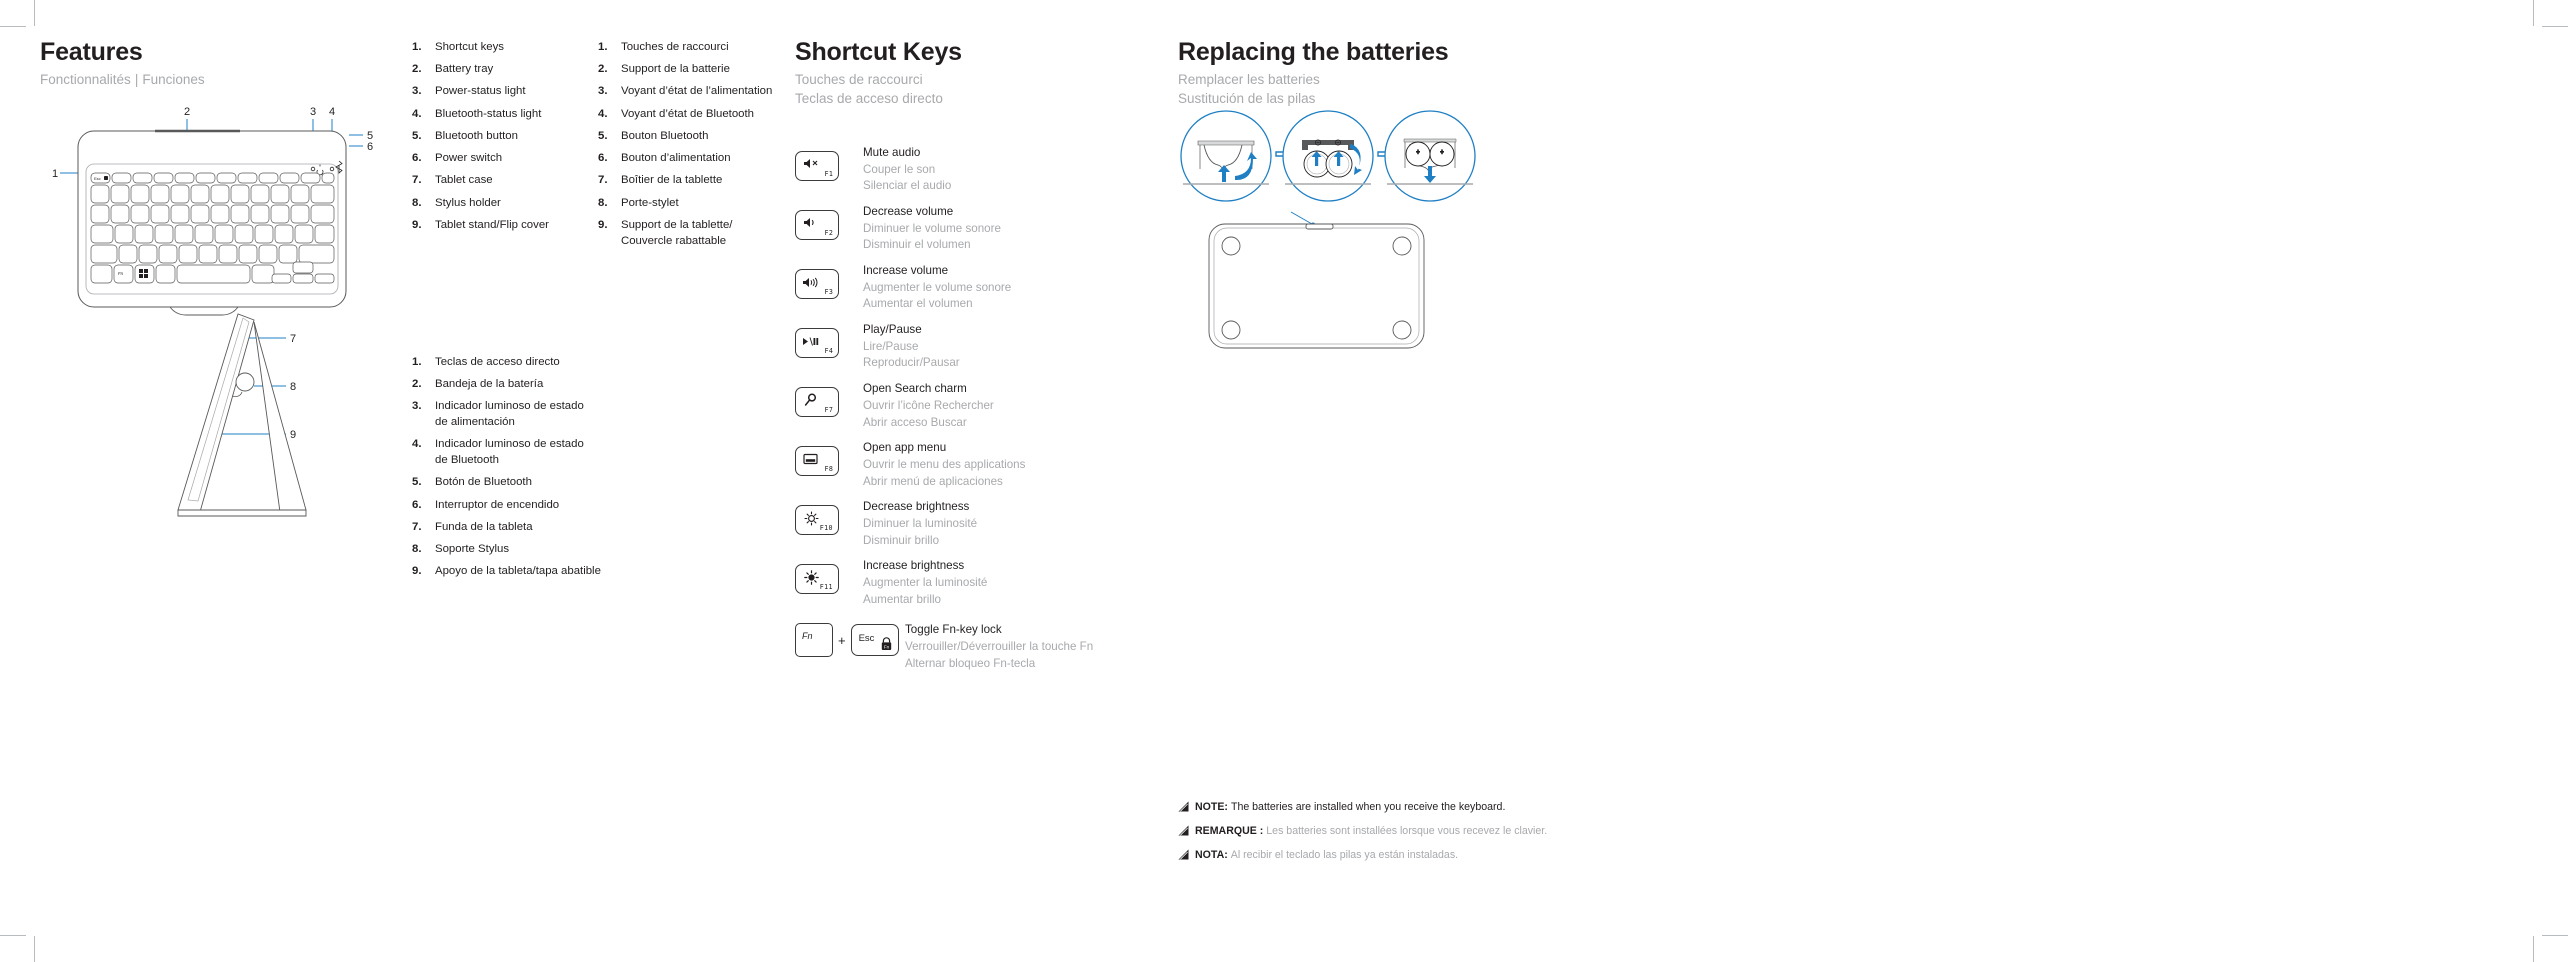 The image size is (2568, 962). Describe the element at coordinates (901, 540) in the screenshot. I see `shortcut-label-es: Disminuir brillo` at that location.